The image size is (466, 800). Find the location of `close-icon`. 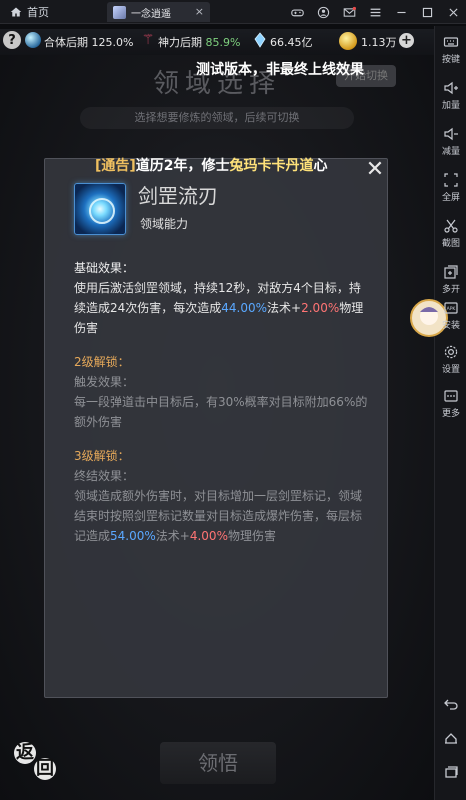

close-icon is located at coordinates (453, 12).